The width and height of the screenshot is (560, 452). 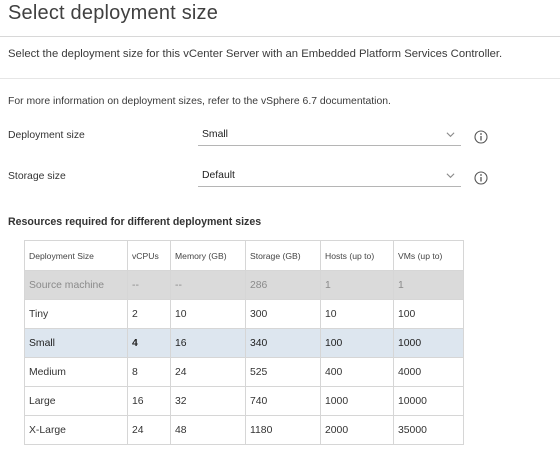 I want to click on table-row-selected: Small 4 16 340 100 1000, so click(x=244, y=343).